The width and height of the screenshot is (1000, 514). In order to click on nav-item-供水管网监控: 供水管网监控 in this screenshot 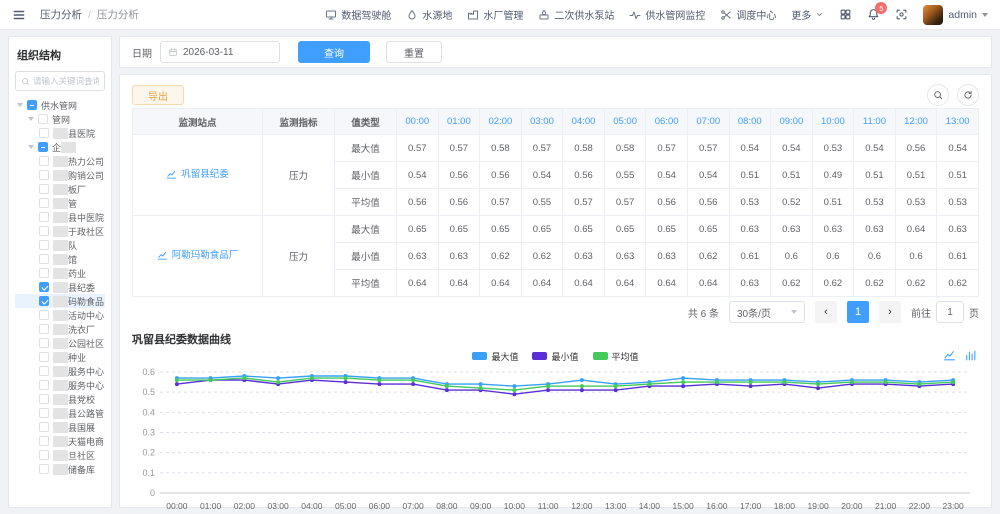, I will do `click(667, 14)`.